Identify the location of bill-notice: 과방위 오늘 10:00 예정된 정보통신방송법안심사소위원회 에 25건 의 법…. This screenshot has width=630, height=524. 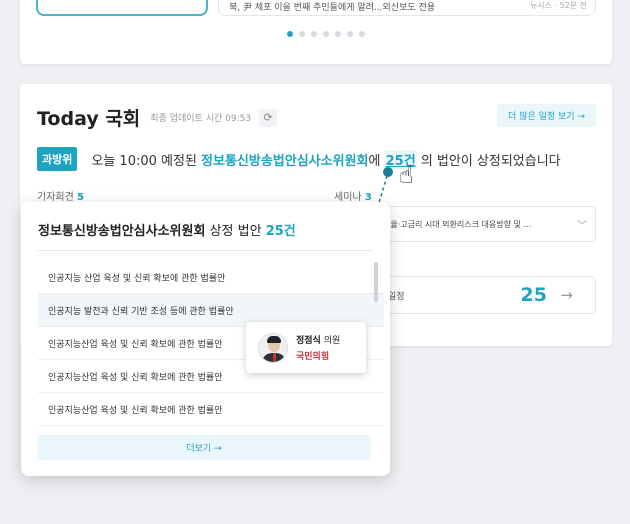
(299, 159).